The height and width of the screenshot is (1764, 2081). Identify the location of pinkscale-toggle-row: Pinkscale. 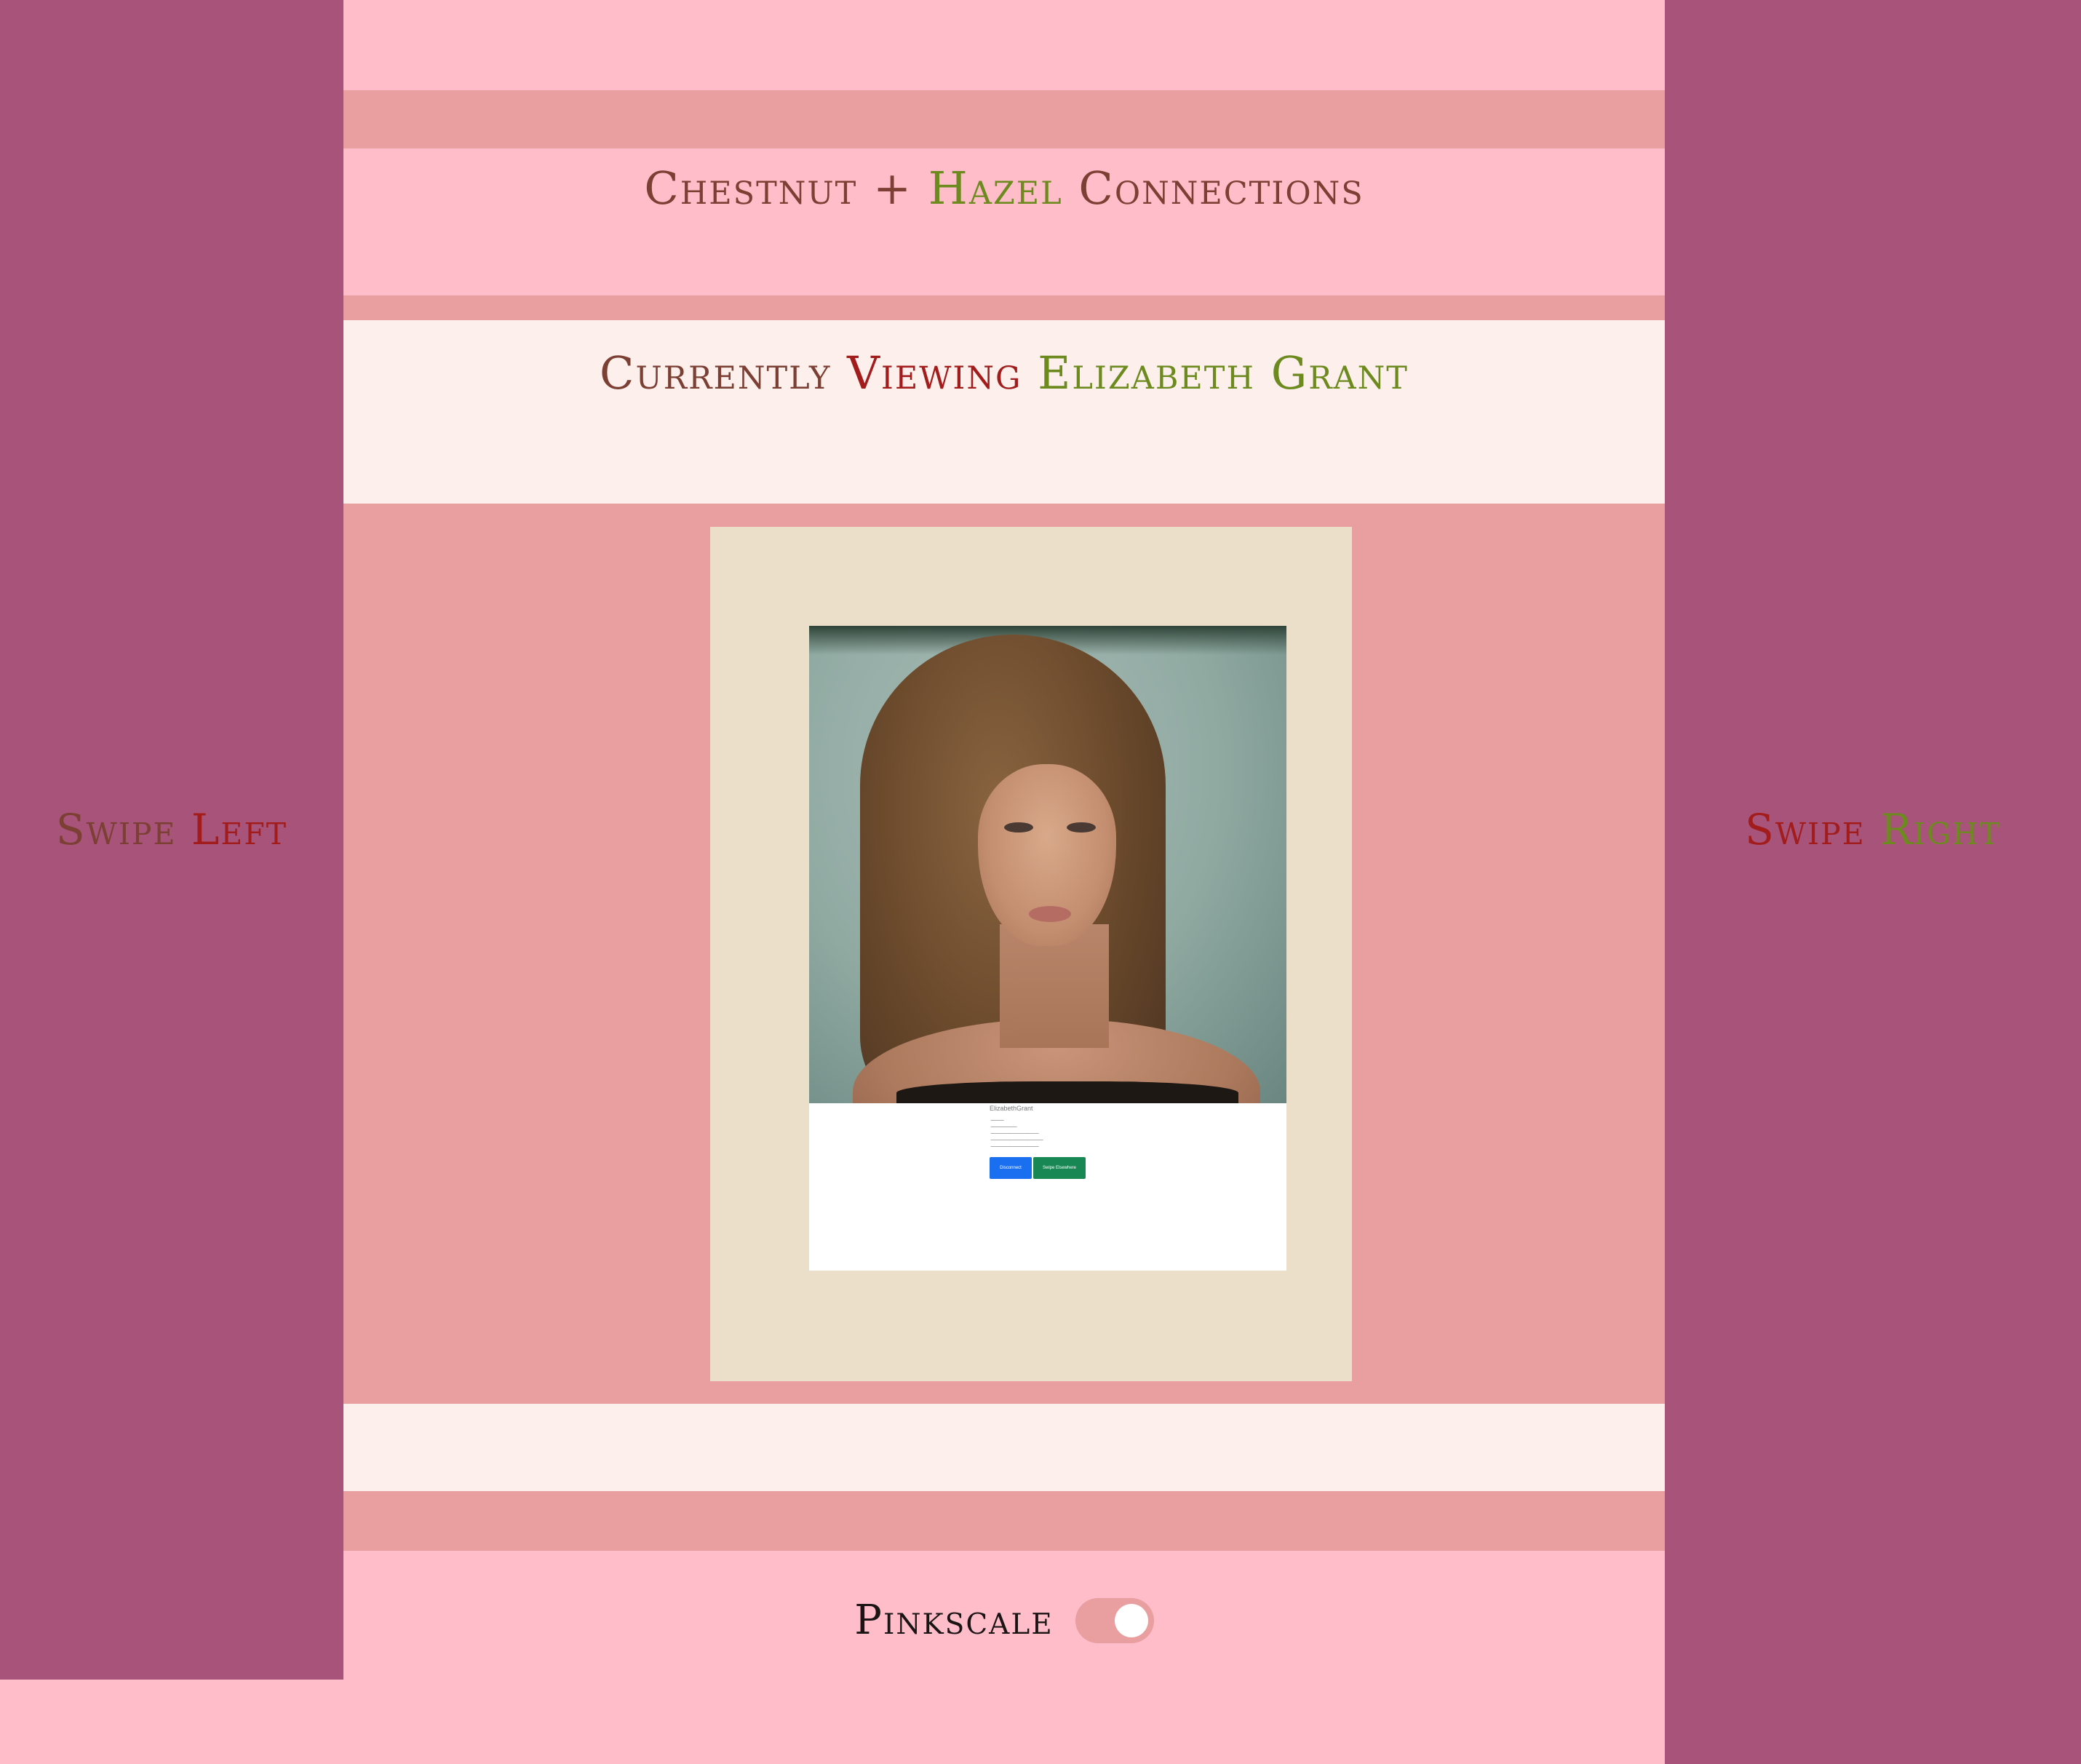
(1004, 1620).